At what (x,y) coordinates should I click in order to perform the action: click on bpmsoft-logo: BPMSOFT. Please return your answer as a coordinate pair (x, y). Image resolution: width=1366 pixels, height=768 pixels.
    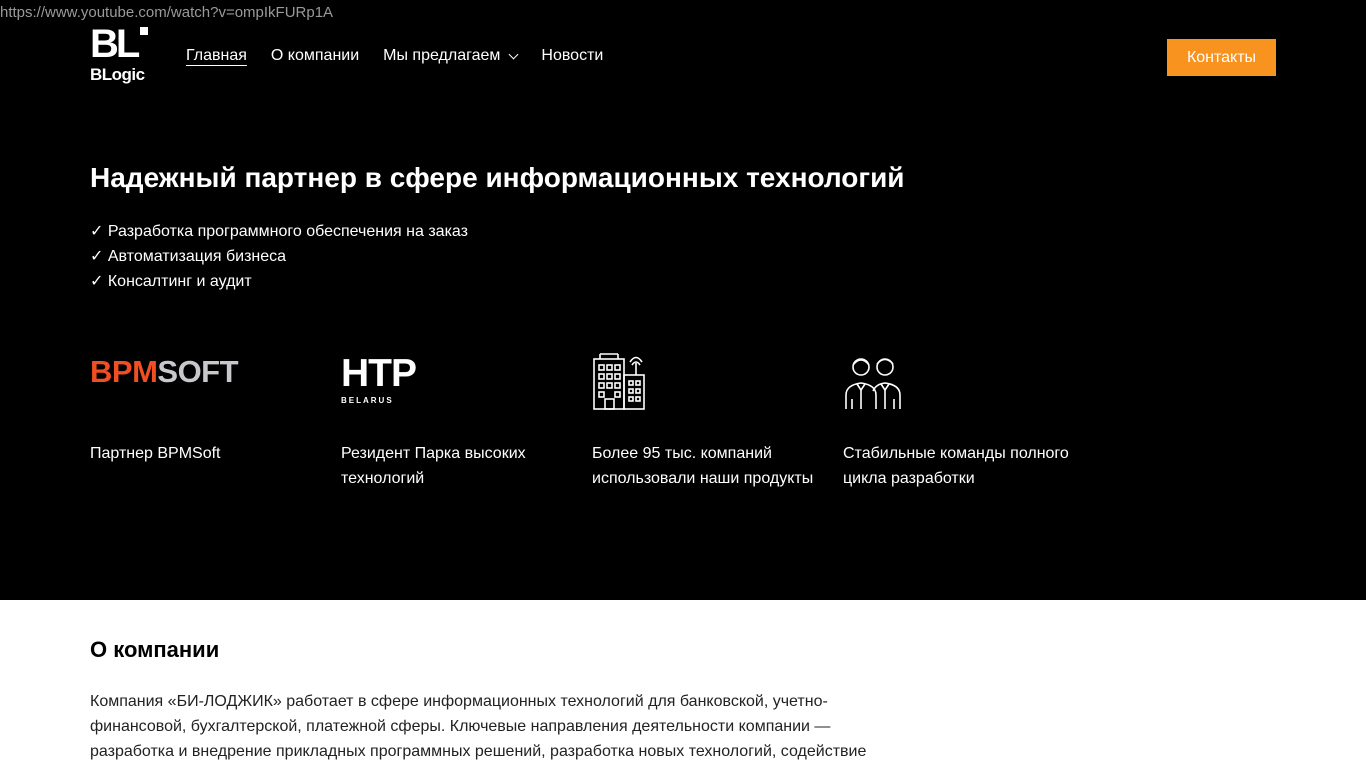
    Looking at the image, I should click on (164, 371).